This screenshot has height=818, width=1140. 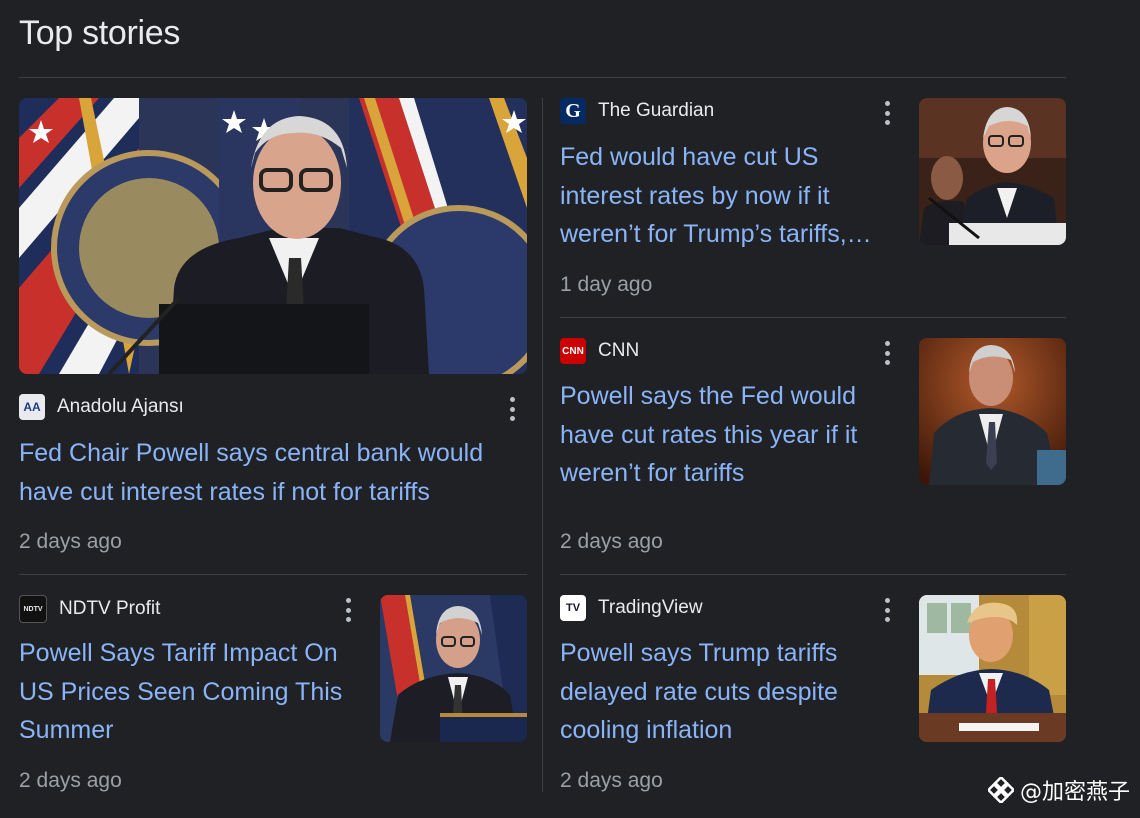 What do you see at coordinates (573, 608) in the screenshot?
I see `tradingview-logo-icon: TV` at bounding box center [573, 608].